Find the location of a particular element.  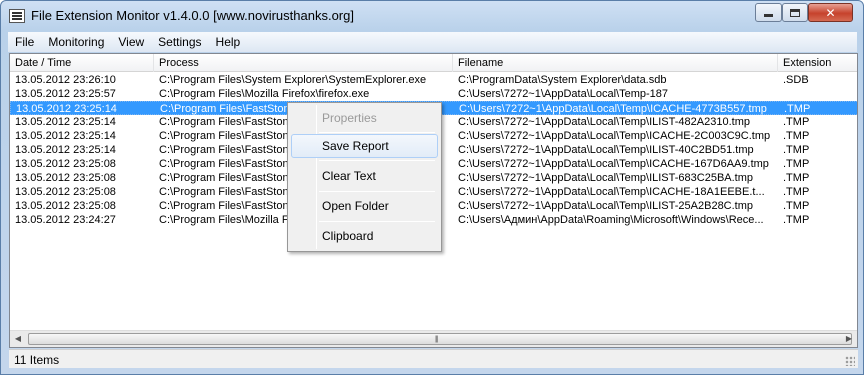

cell-date: 13.05.2012 23:24:27 is located at coordinates (65, 220).